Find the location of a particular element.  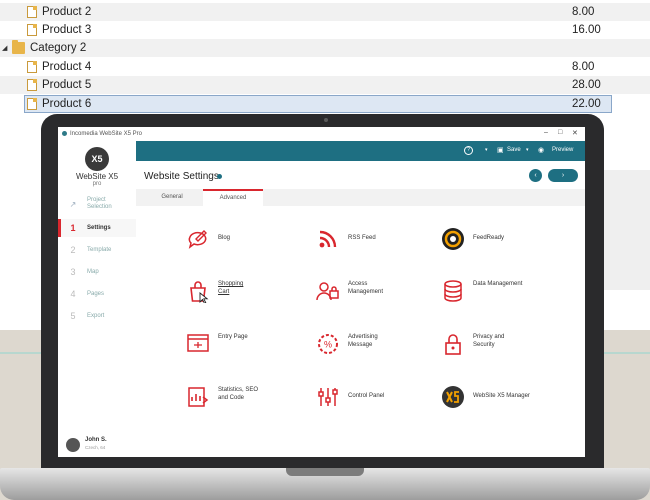

sidebar-item-template: 2 Template is located at coordinates (97, 250).